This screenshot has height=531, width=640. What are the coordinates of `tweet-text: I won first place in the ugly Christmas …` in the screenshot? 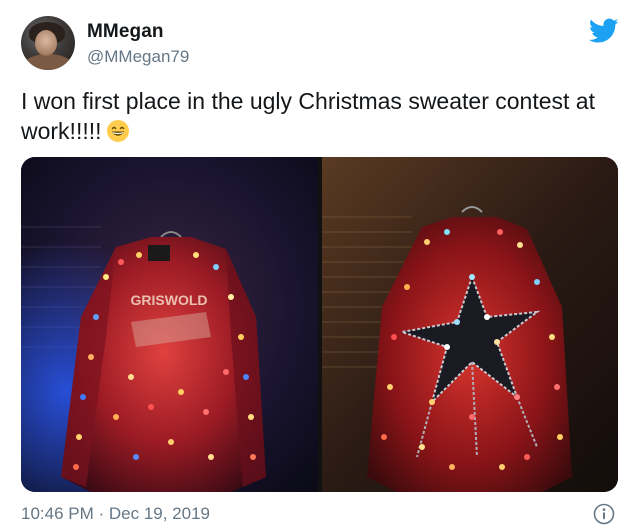 It's located at (316, 116).